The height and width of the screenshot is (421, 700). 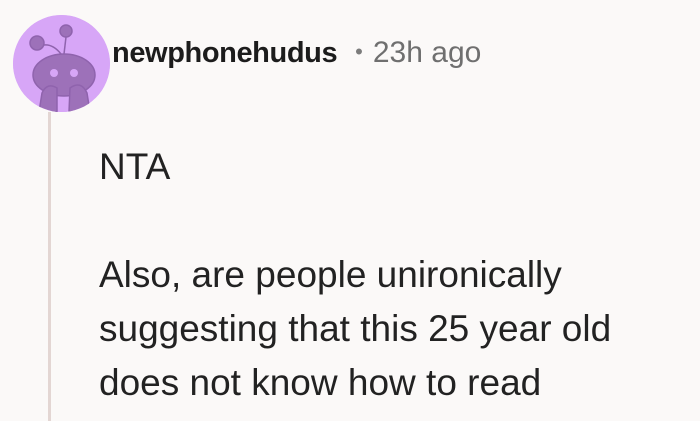 What do you see at coordinates (330, 274) in the screenshot?
I see `comment-line-1: Also, are people unironically` at bounding box center [330, 274].